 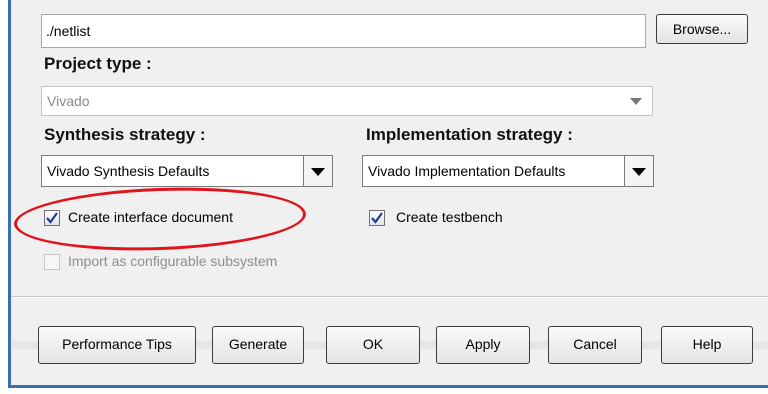 I want to click on project-type-value: Vivado, so click(x=68, y=101).